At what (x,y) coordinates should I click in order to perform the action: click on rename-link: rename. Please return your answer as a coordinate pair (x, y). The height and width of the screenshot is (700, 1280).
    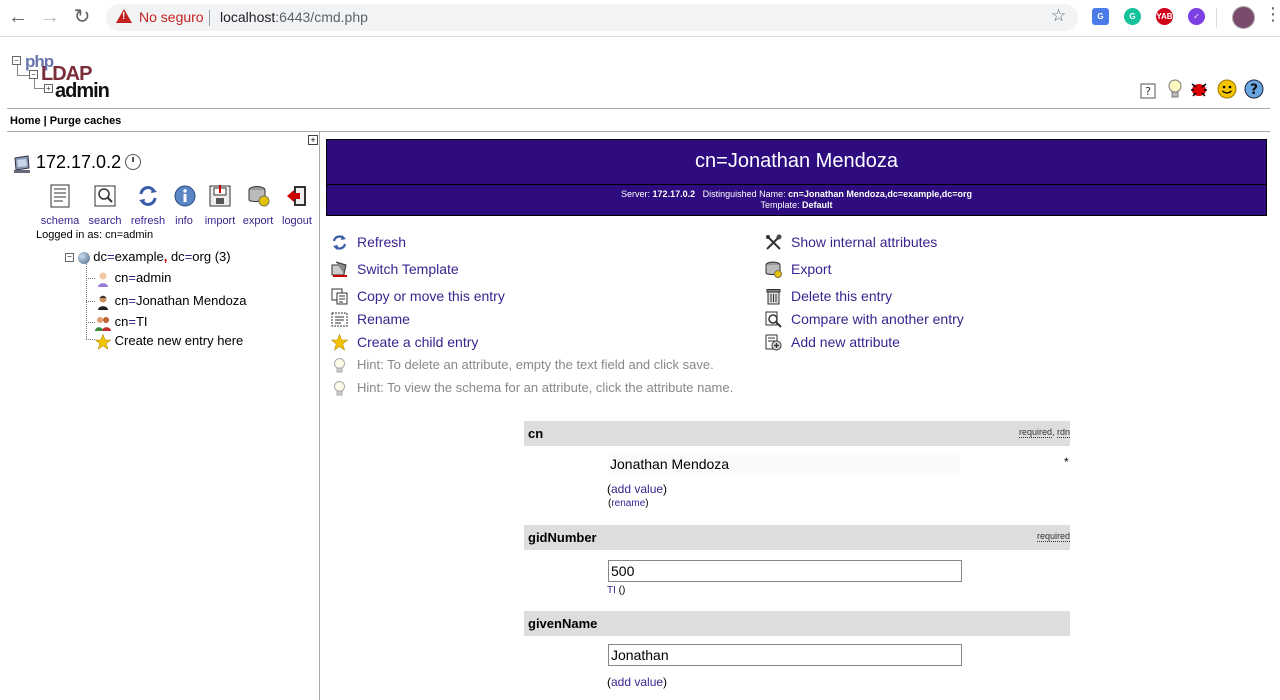
    Looking at the image, I should click on (628, 503).